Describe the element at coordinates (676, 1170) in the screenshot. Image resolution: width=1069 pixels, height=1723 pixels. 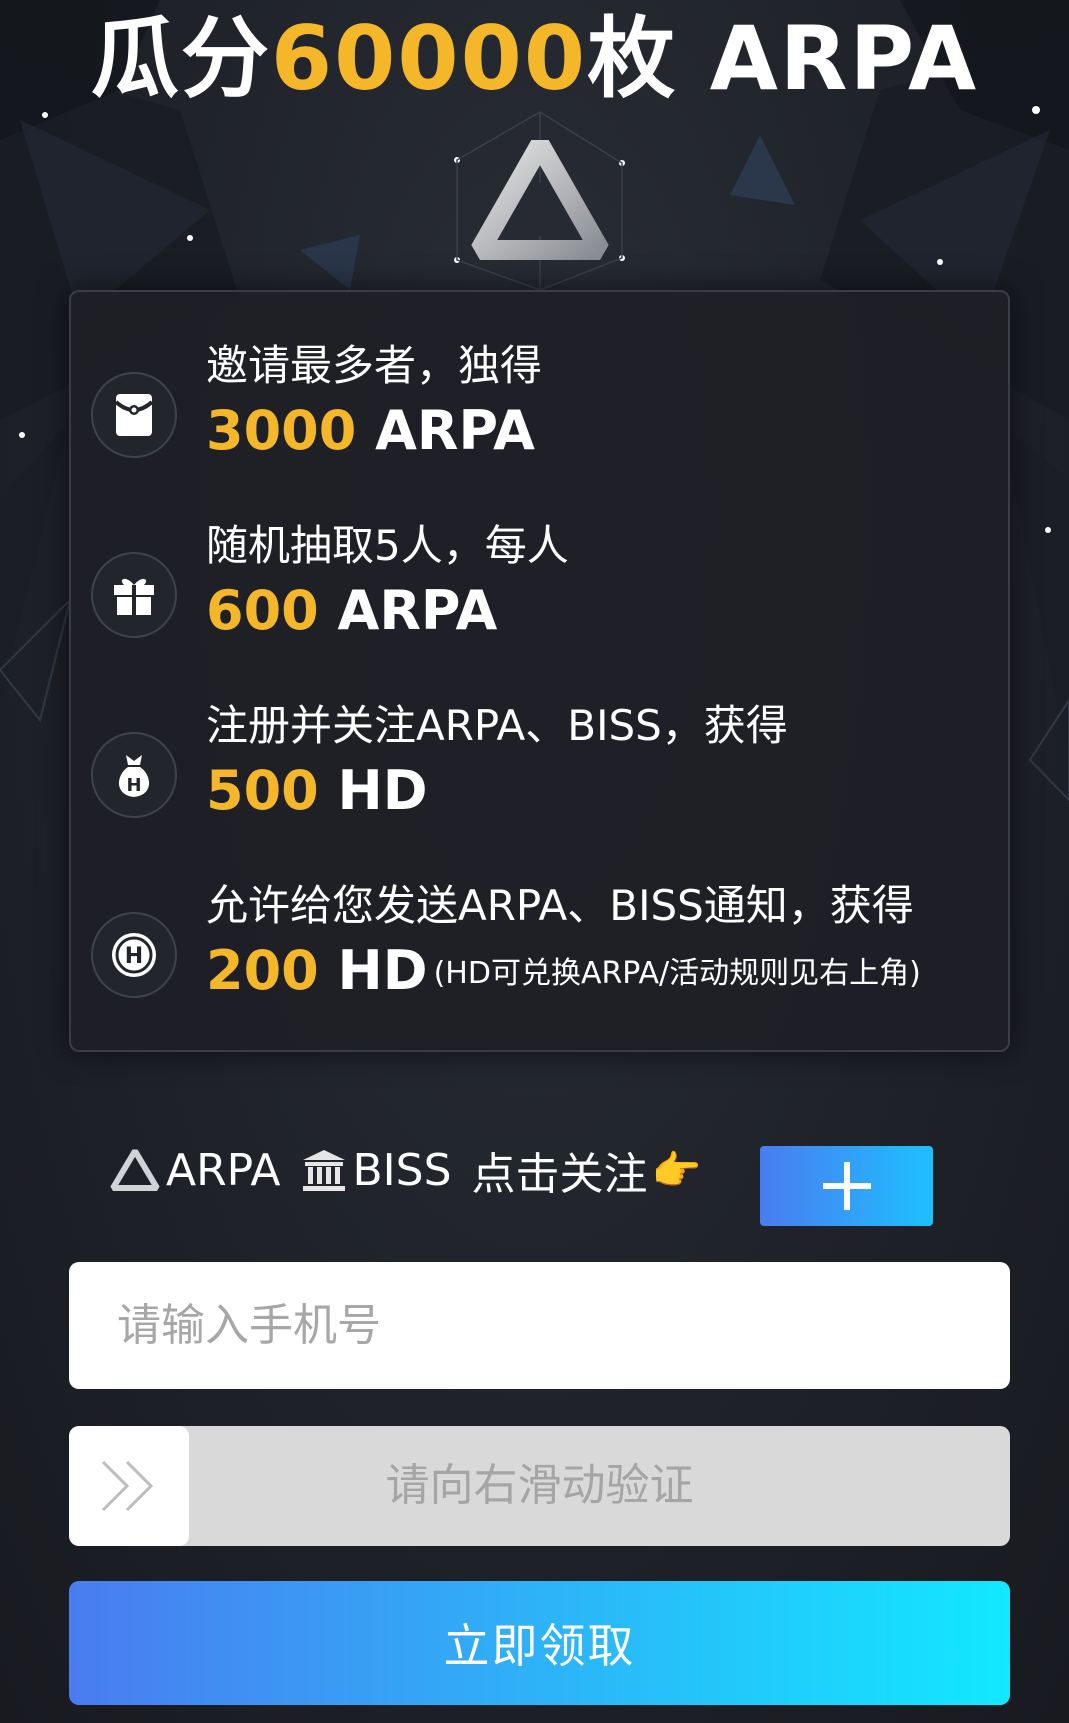
I see `pointing-hand-icon: 👉` at that location.